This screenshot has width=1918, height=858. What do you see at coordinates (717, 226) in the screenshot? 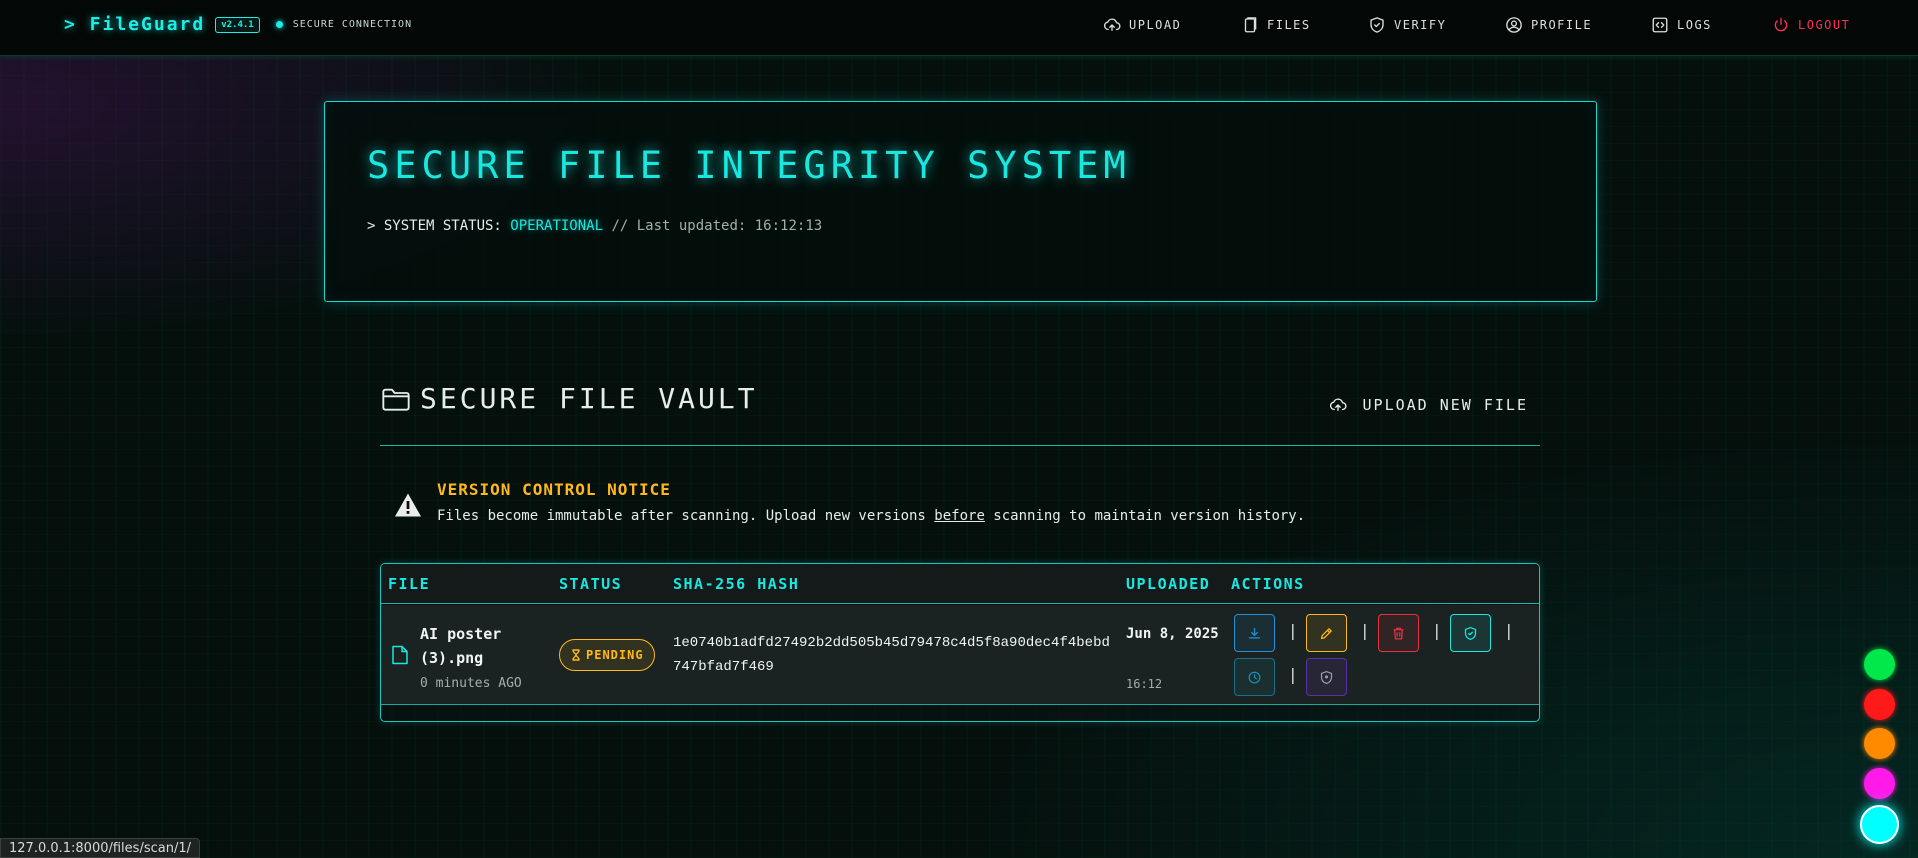
I see `last-updated: // Last updated: 16:12:13` at bounding box center [717, 226].